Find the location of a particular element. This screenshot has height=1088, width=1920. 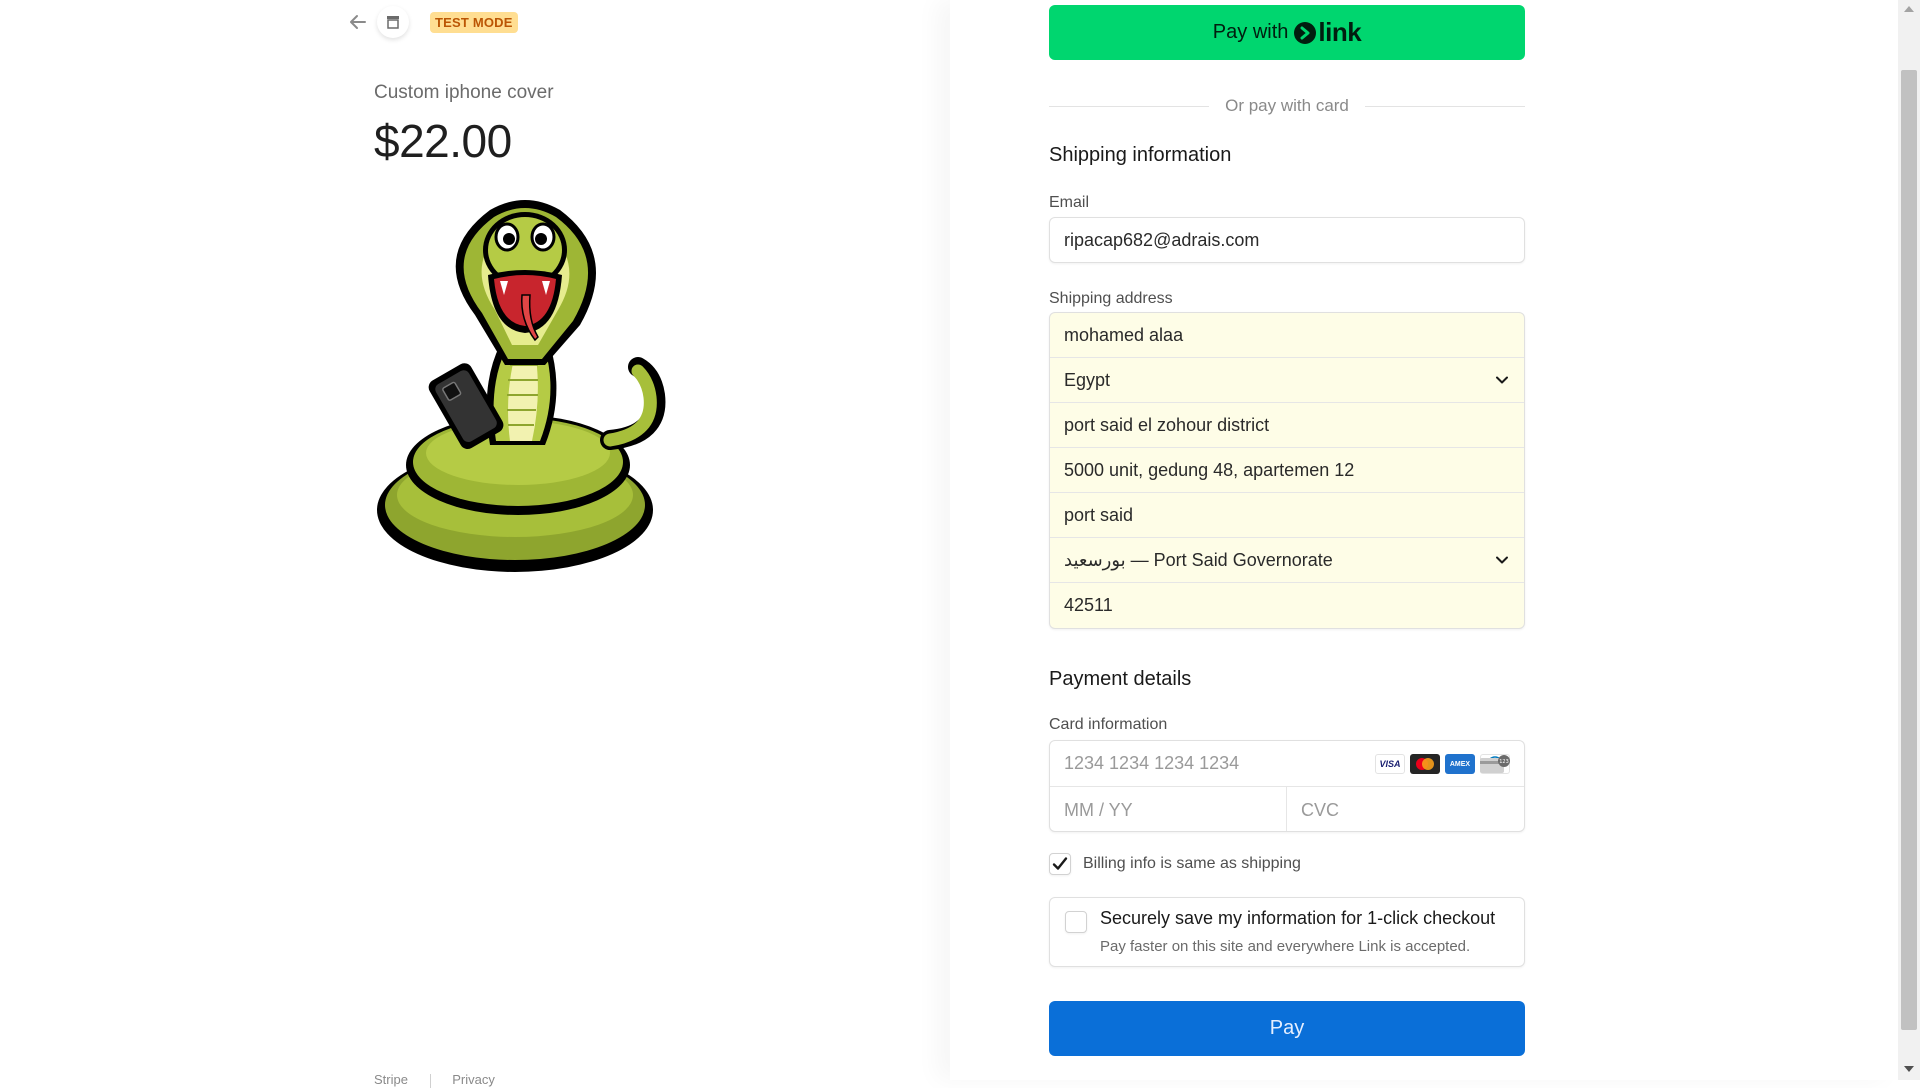

test-mode-badge: TEST MODE is located at coordinates (474, 22).